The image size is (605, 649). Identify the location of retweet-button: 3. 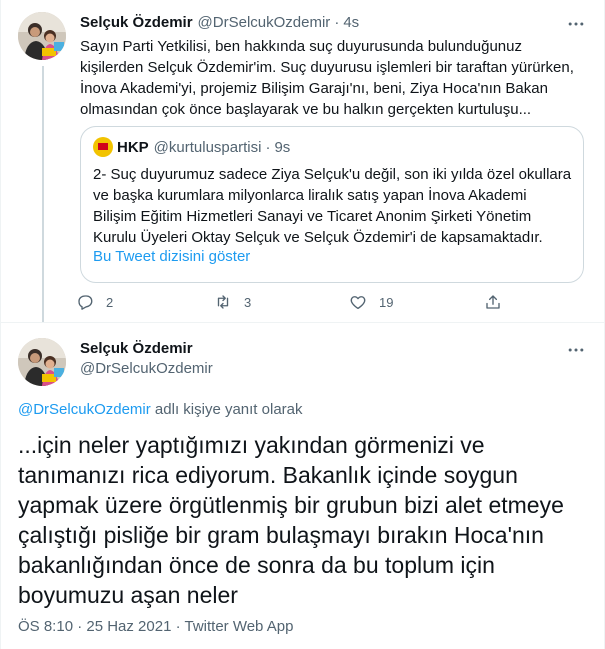
(232, 302).